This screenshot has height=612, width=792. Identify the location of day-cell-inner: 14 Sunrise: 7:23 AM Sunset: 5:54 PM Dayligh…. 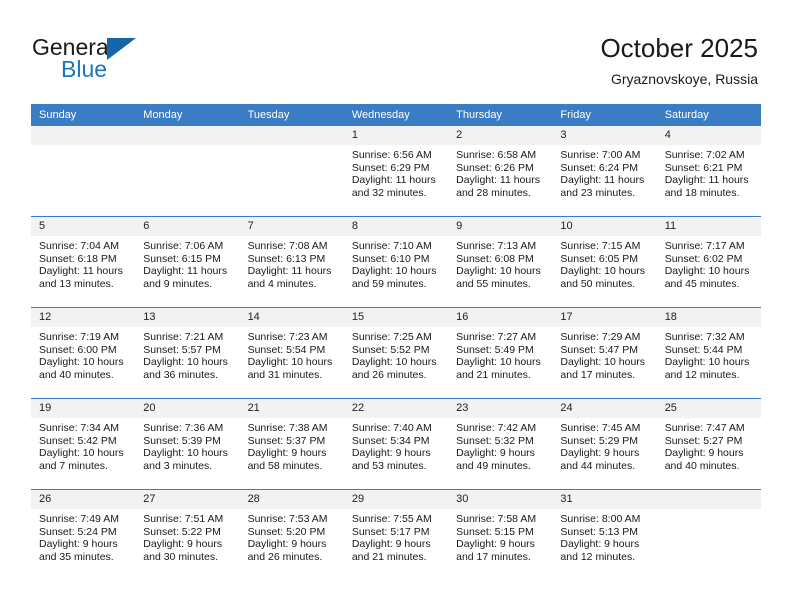
(291, 353).